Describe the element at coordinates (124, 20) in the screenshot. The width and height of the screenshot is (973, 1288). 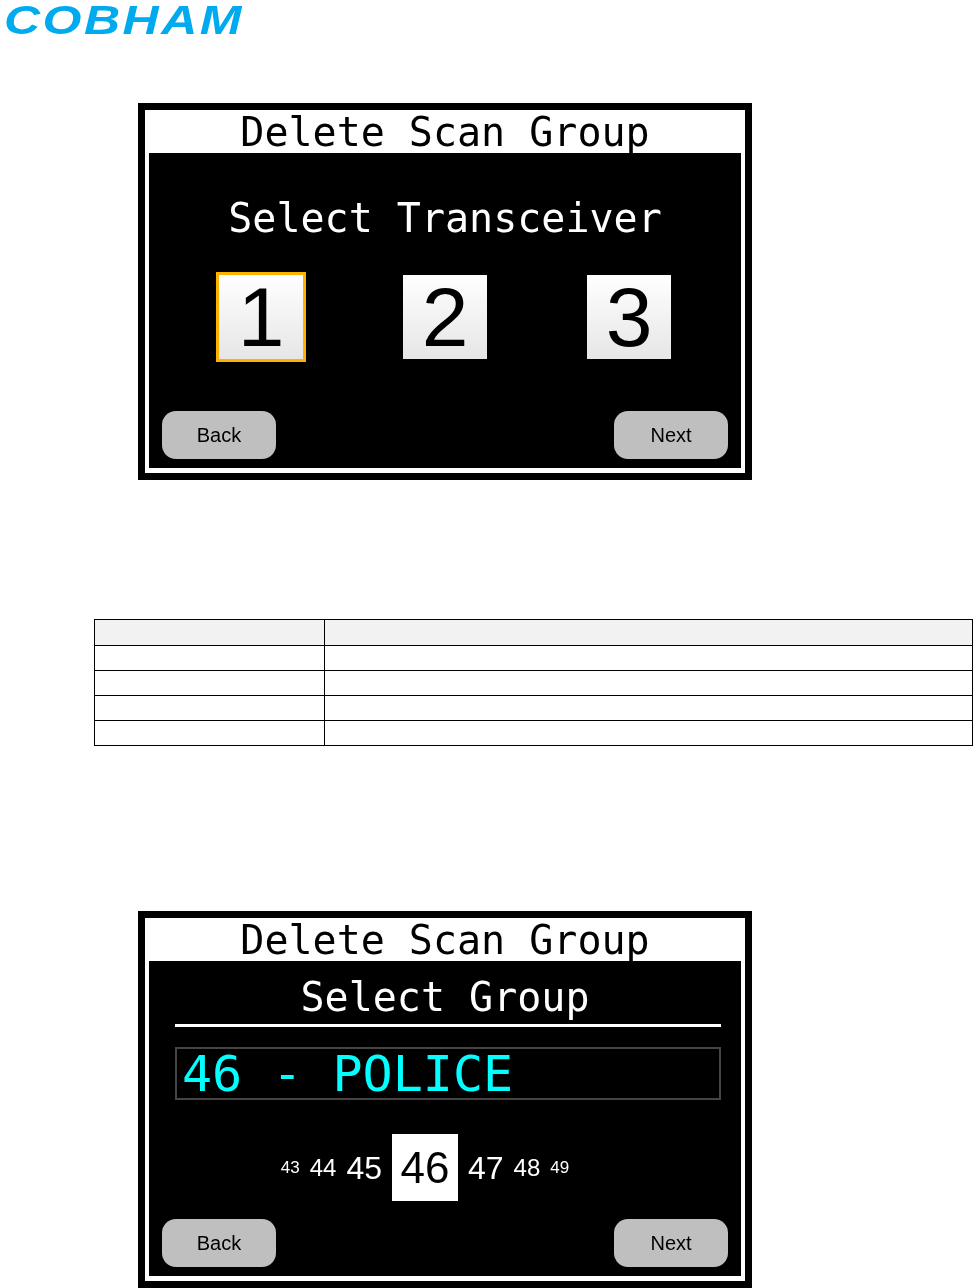
I see `logo: COBHAM` at that location.